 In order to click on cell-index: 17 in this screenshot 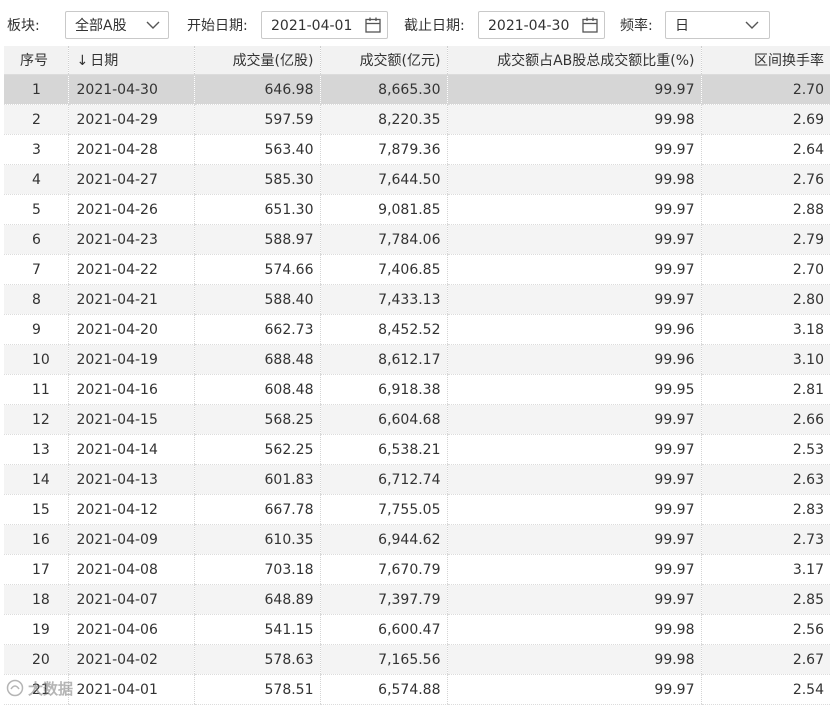, I will do `click(36, 569)`.